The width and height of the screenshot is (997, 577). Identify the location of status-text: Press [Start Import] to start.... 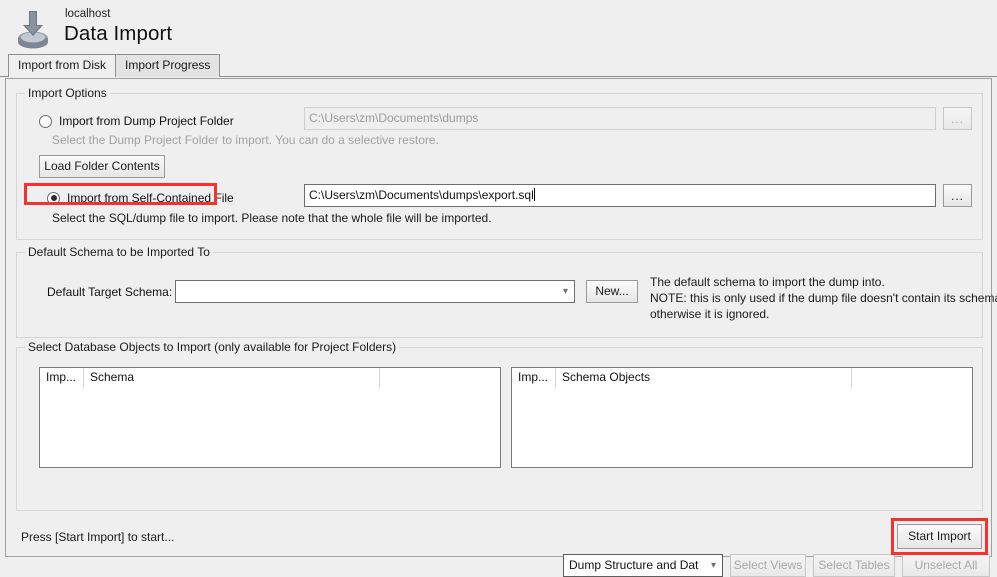
(98, 537).